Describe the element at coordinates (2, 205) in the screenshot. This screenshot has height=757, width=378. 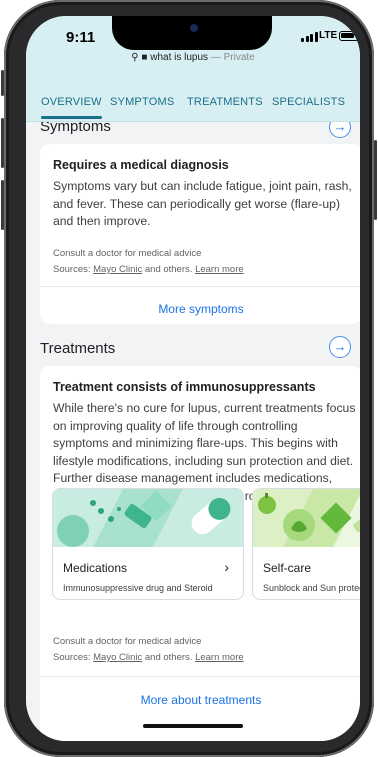
I see `volume-down-button` at that location.